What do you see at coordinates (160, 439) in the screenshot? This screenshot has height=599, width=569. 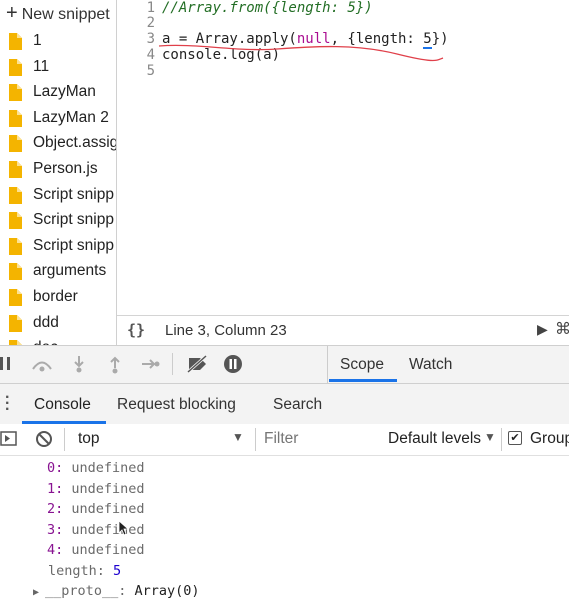 I see `context-selector: top ▼` at bounding box center [160, 439].